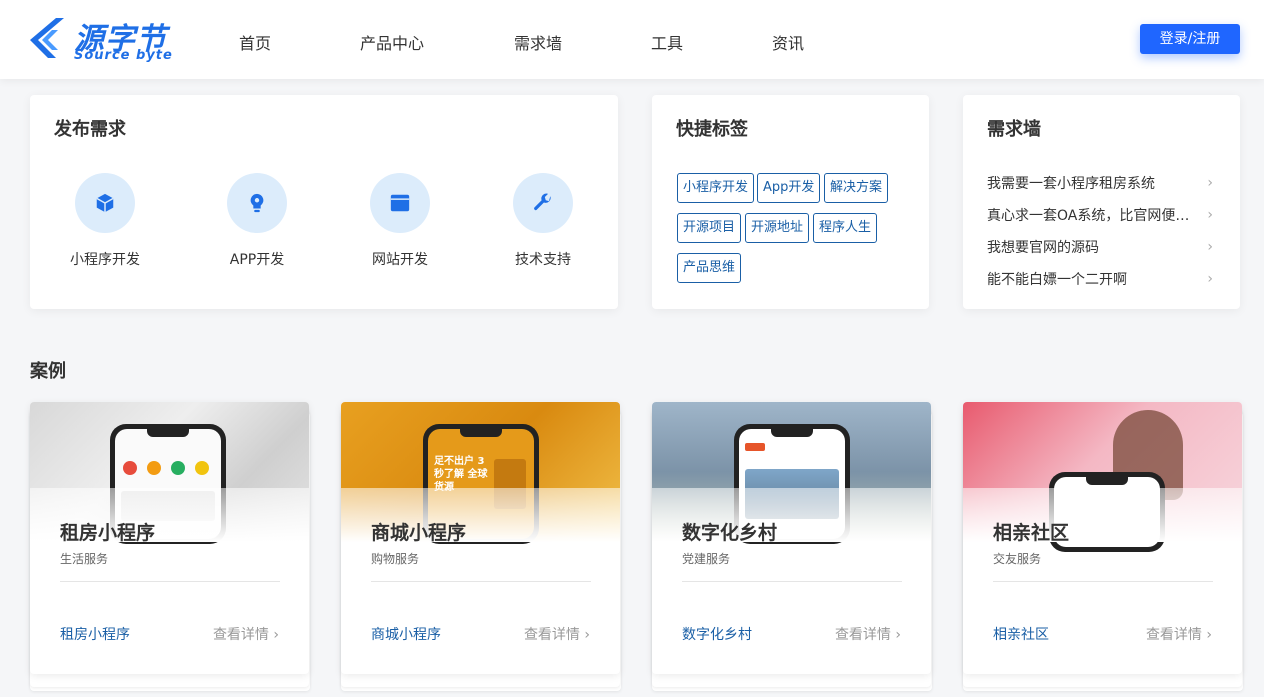 This screenshot has height=697, width=1264. I want to click on case-card-dating: 相亲社区 交友服务 相亲社区 查看详情 ›, so click(1103, 546).